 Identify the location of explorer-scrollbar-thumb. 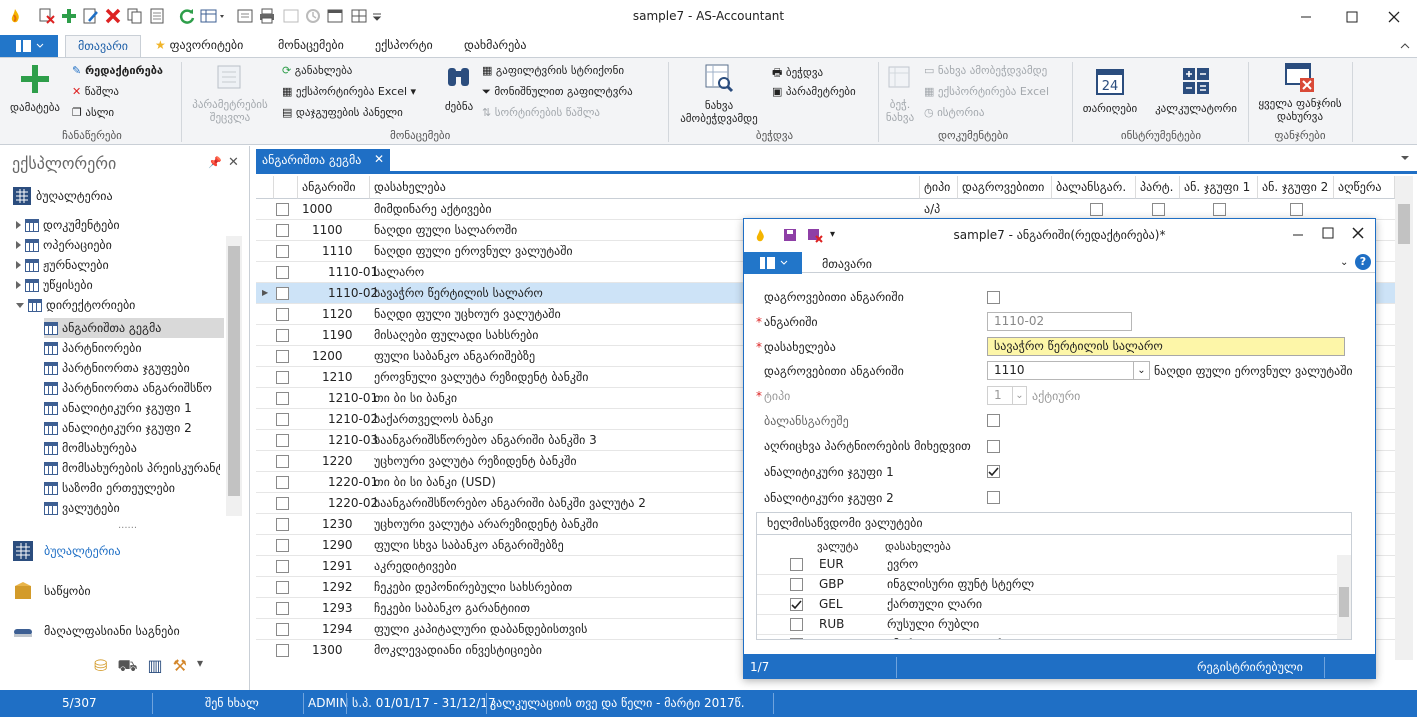
(234, 371).